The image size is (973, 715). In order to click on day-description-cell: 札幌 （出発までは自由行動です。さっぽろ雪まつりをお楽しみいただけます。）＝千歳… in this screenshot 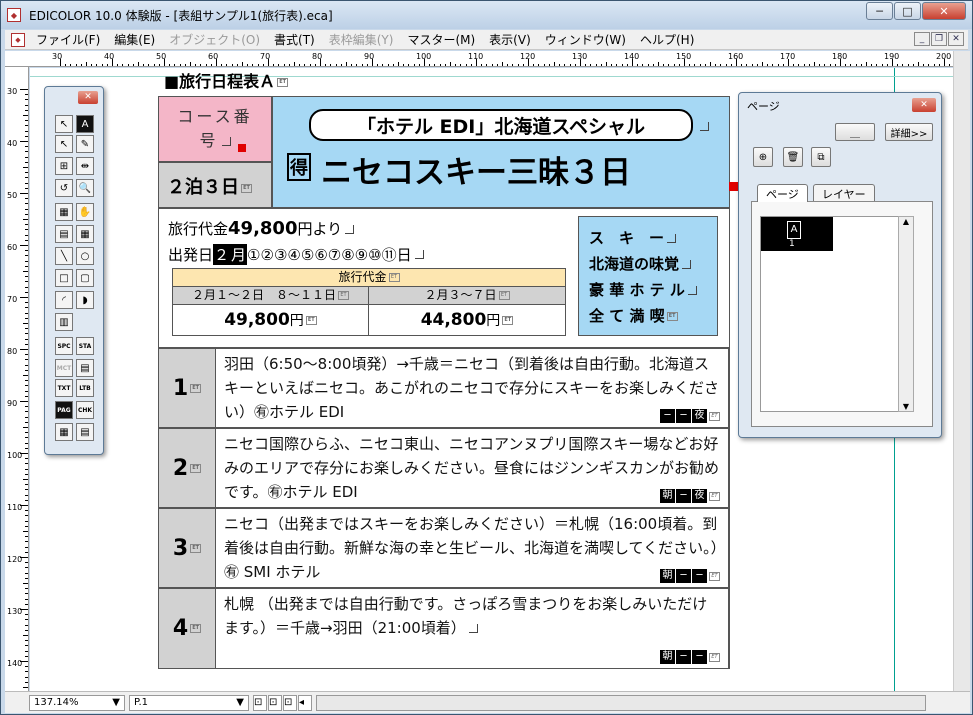, I will do `click(472, 628)`.